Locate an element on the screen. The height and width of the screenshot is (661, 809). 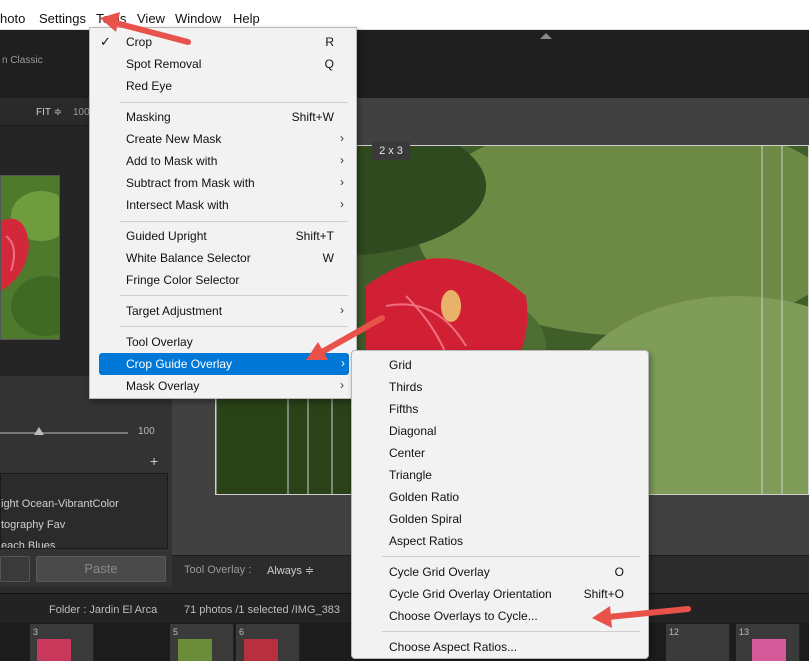
preset-item: tography Fav is located at coordinates (33, 525).